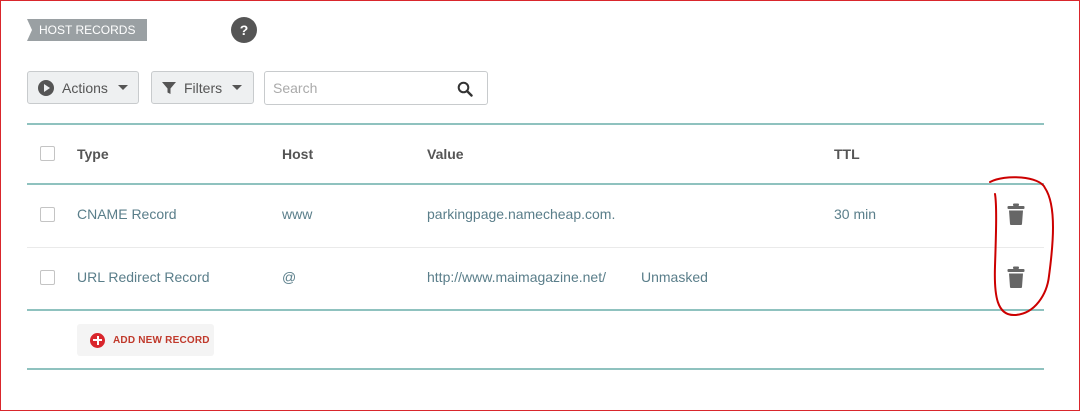 Image resolution: width=1080 pixels, height=411 pixels. What do you see at coordinates (47, 153) in the screenshot?
I see `select-all-checkbox` at bounding box center [47, 153].